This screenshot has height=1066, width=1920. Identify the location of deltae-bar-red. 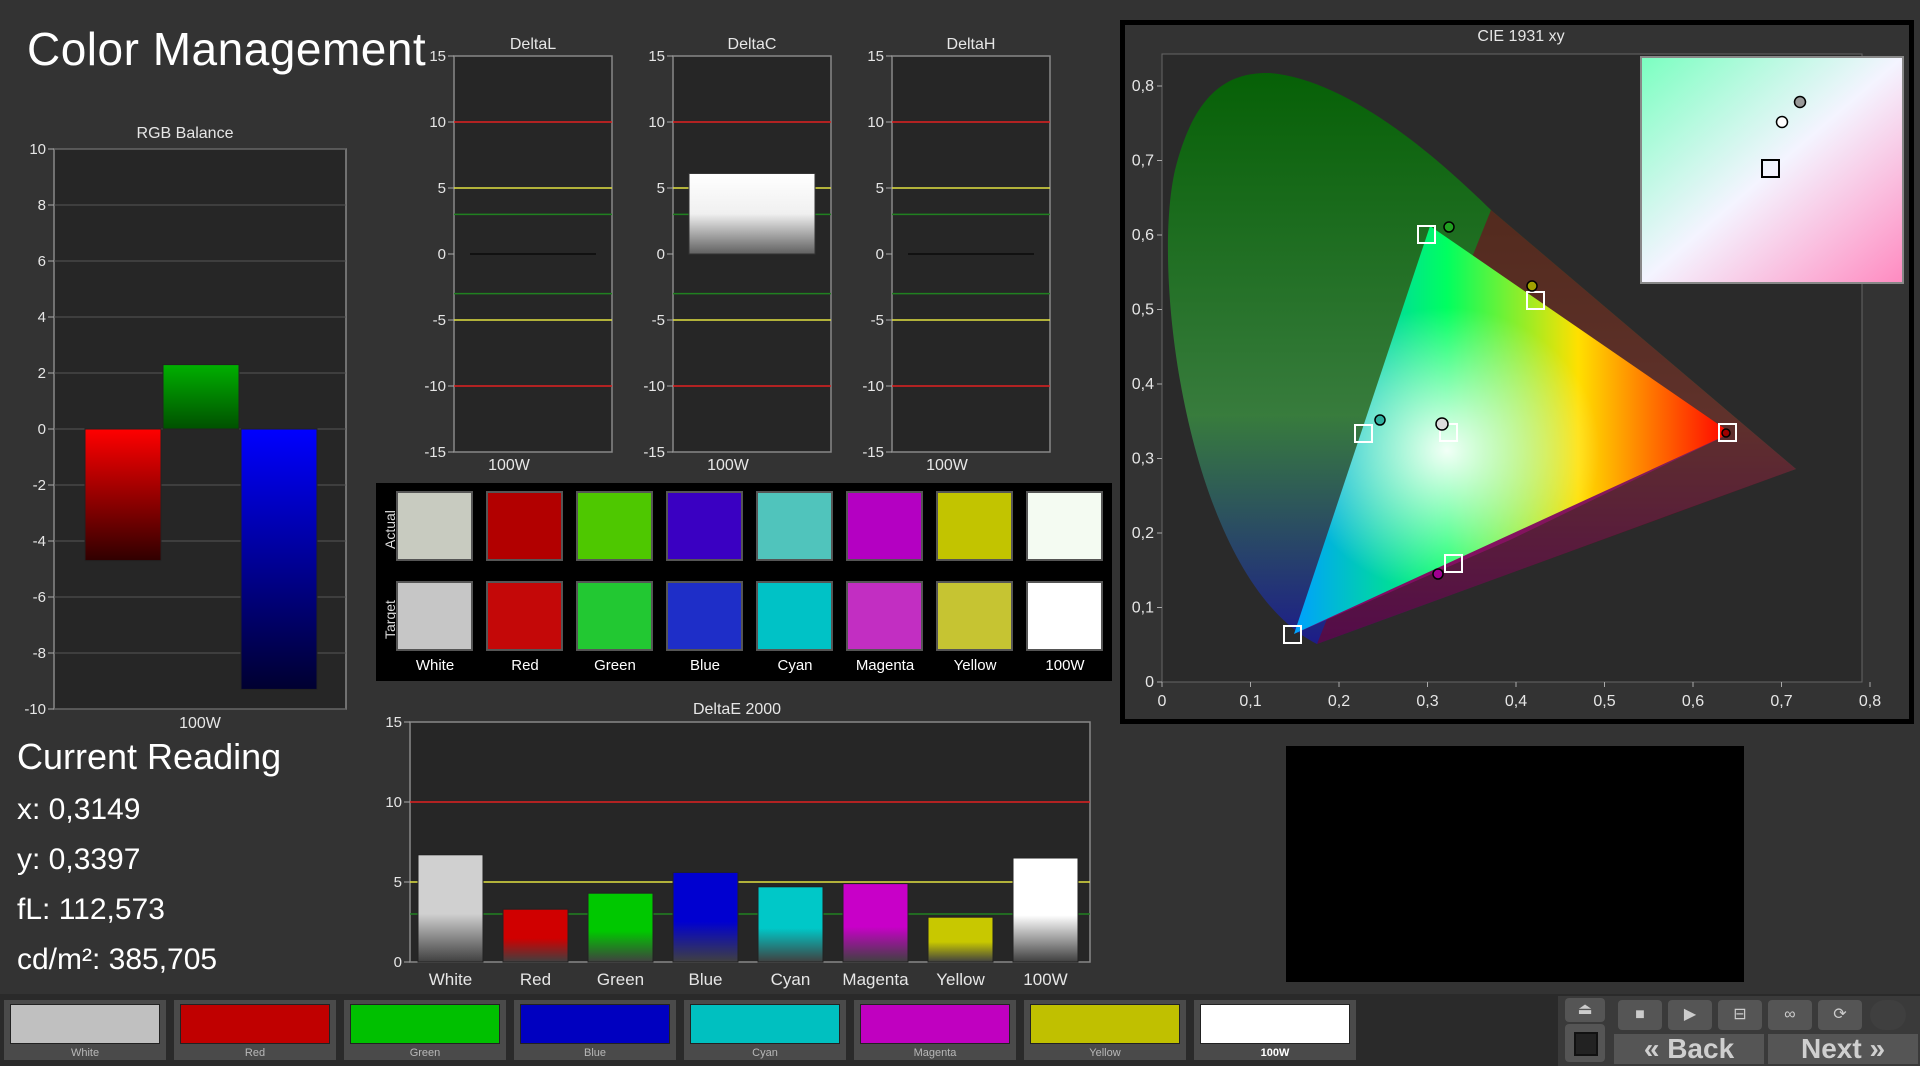
(535, 935).